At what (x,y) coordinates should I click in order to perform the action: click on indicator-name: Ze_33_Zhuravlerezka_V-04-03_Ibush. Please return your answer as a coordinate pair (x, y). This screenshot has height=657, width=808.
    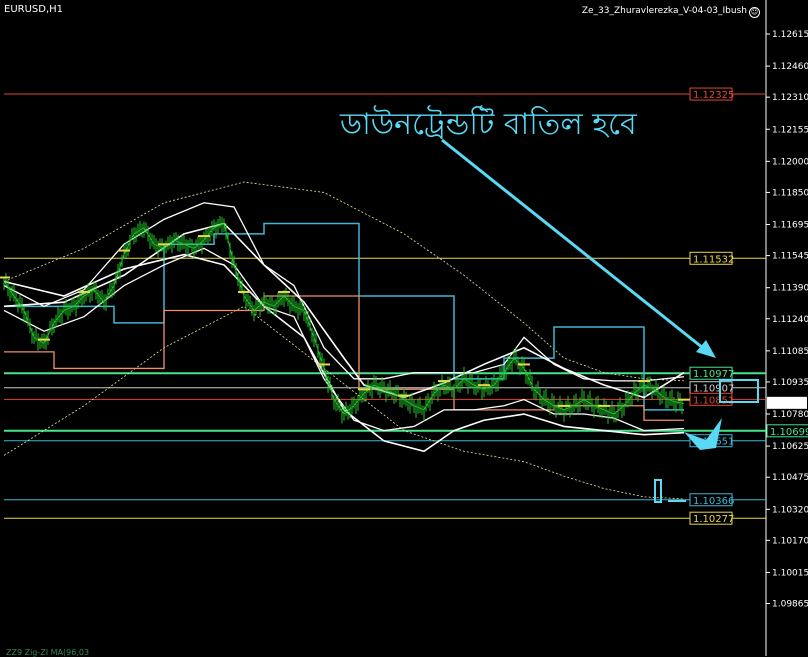
    Looking at the image, I should click on (664, 11).